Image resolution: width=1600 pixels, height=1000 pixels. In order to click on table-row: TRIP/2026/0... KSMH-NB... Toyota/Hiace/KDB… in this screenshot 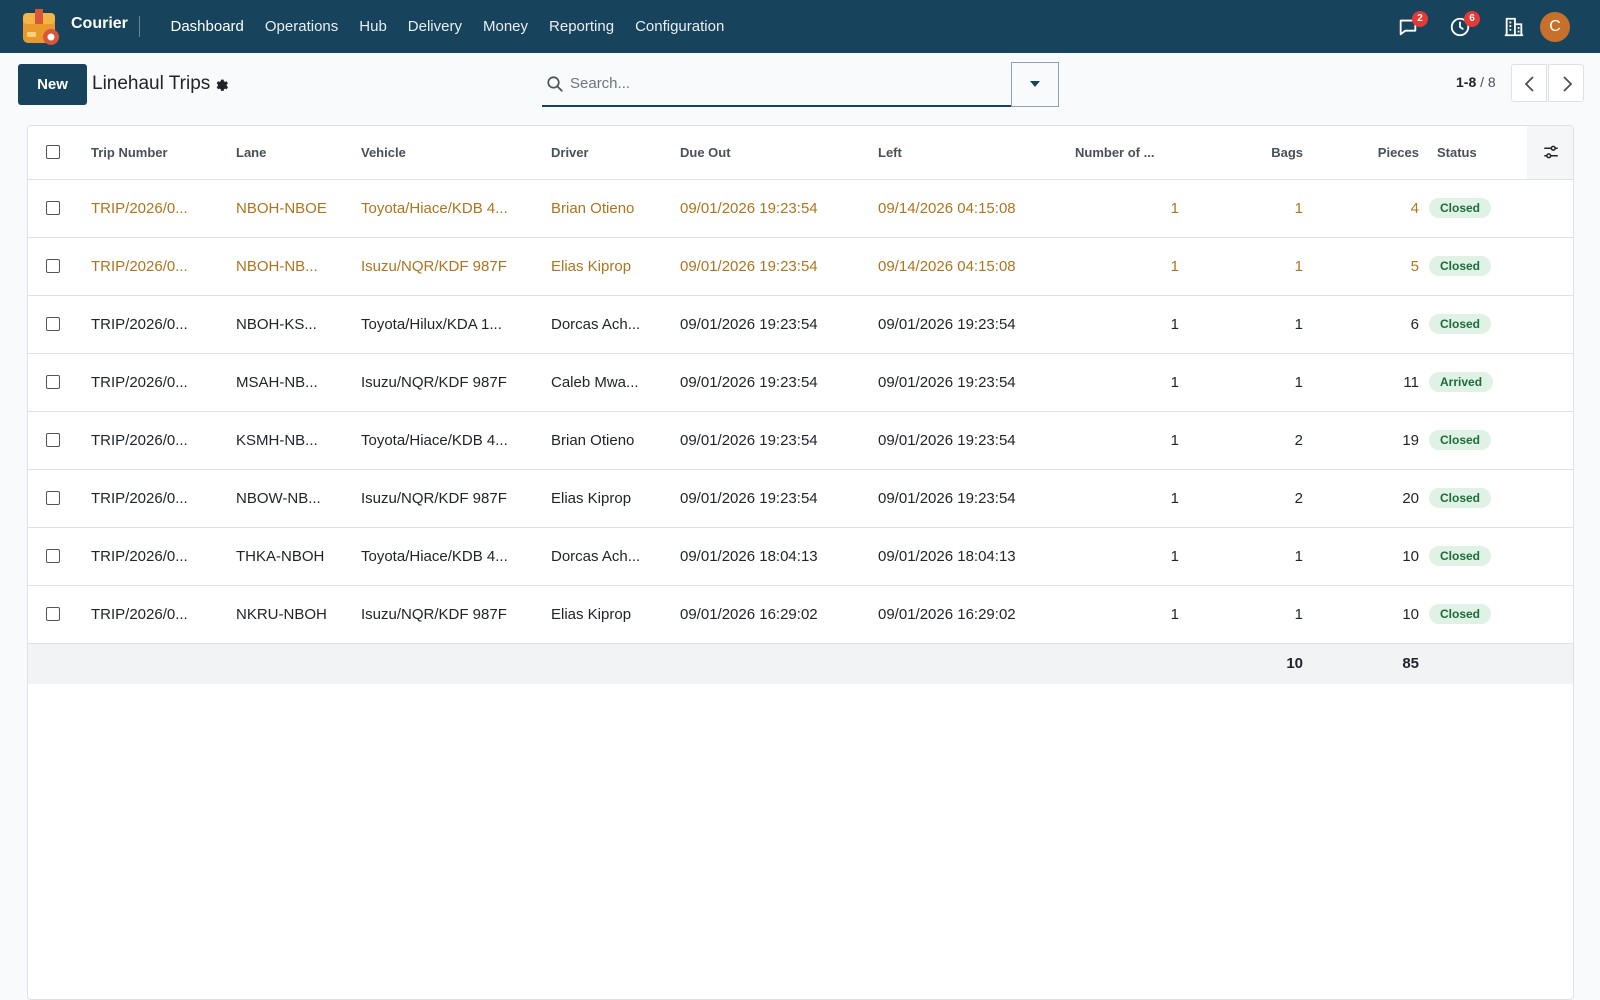, I will do `click(800, 440)`.